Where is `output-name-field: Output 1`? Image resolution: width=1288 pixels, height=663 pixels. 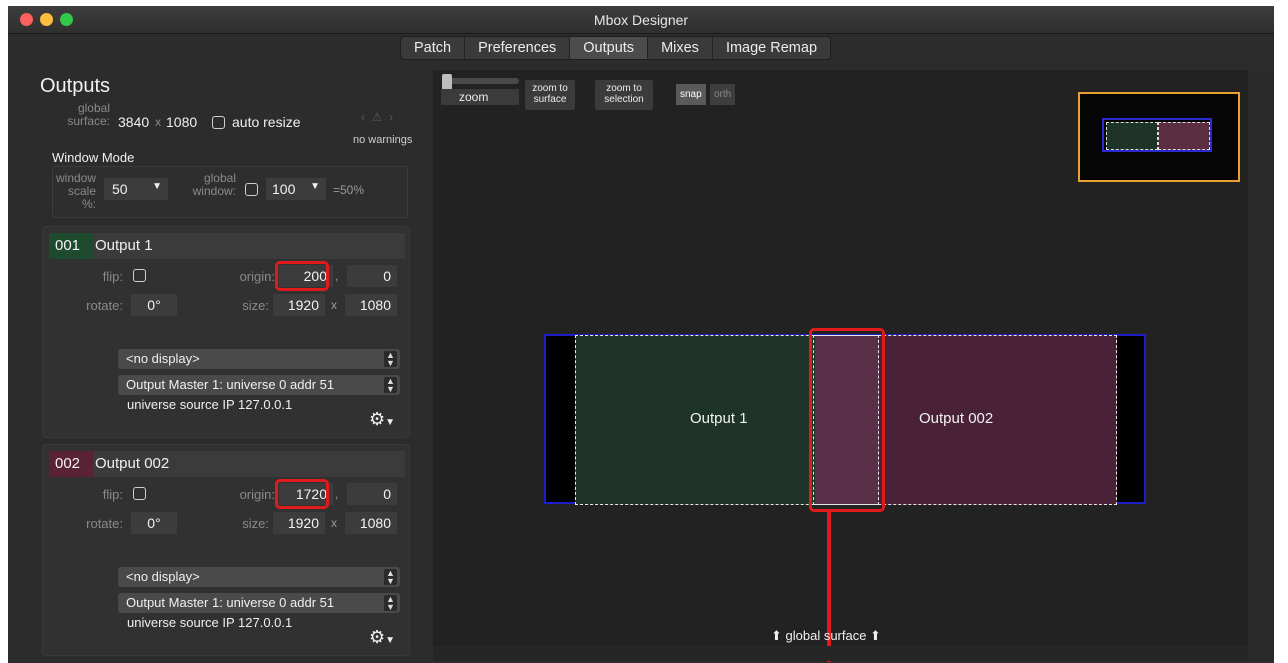 output-name-field: Output 1 is located at coordinates (124, 245).